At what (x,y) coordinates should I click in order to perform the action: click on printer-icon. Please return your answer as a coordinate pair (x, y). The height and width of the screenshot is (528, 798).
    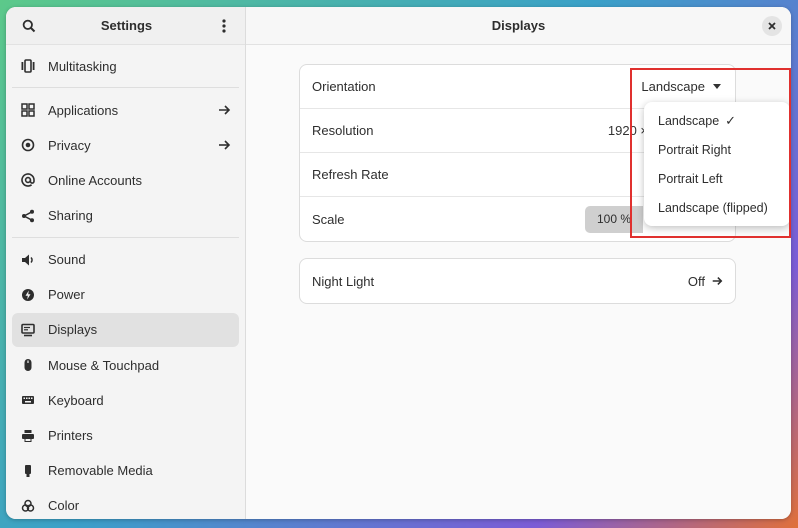
    Looking at the image, I should click on (28, 436).